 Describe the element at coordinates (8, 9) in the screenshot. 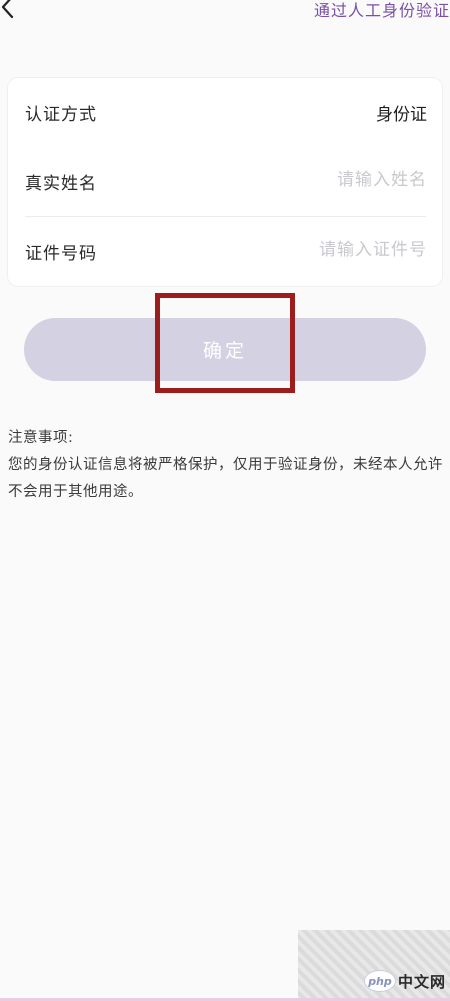

I see `chevron-left-icon` at that location.